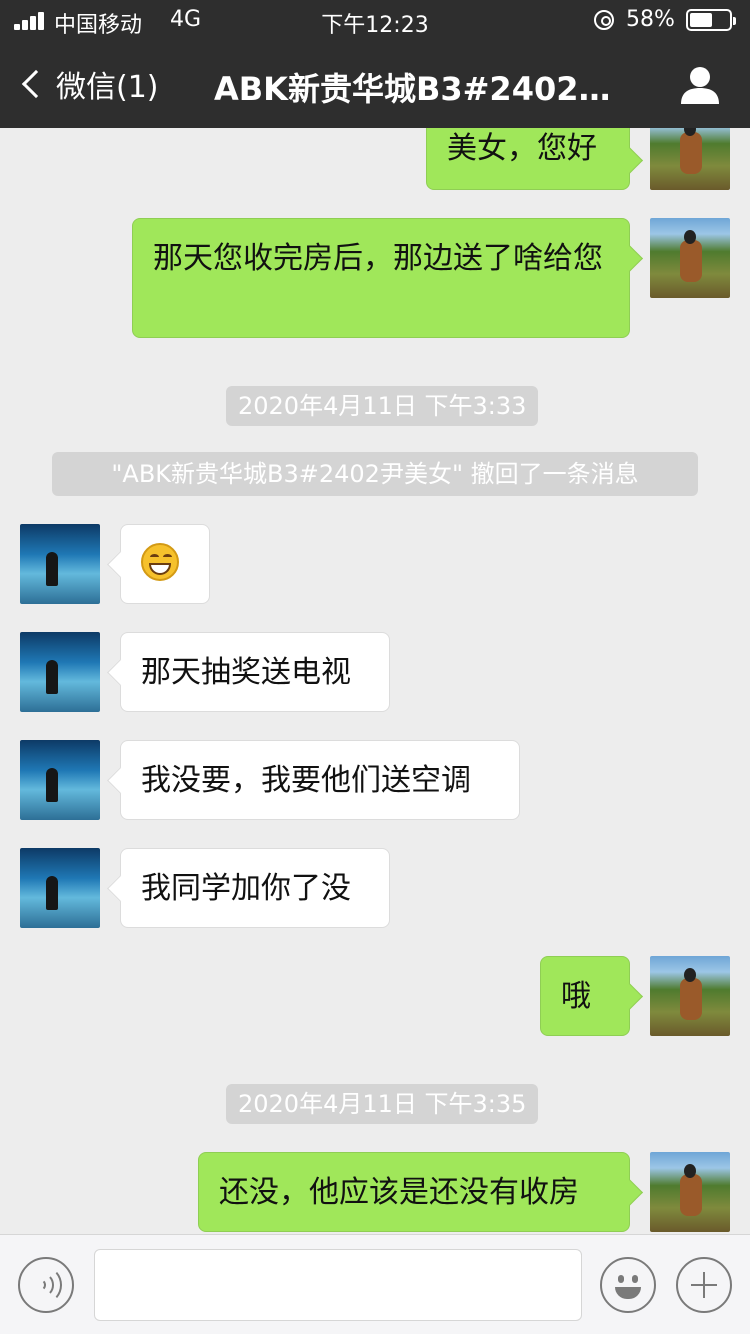 Image resolution: width=750 pixels, height=1334 pixels. I want to click on message-input, so click(338, 1285).